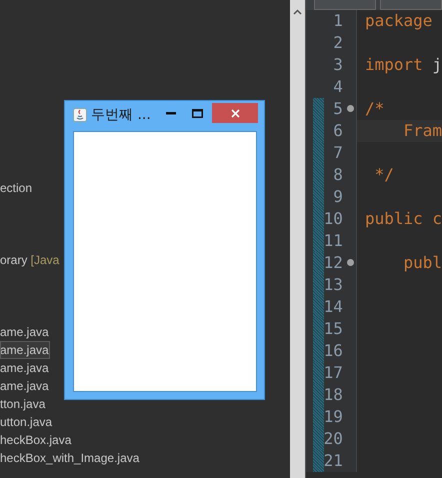 This screenshot has height=478, width=442. I want to click on line-number: 11, so click(333, 241).